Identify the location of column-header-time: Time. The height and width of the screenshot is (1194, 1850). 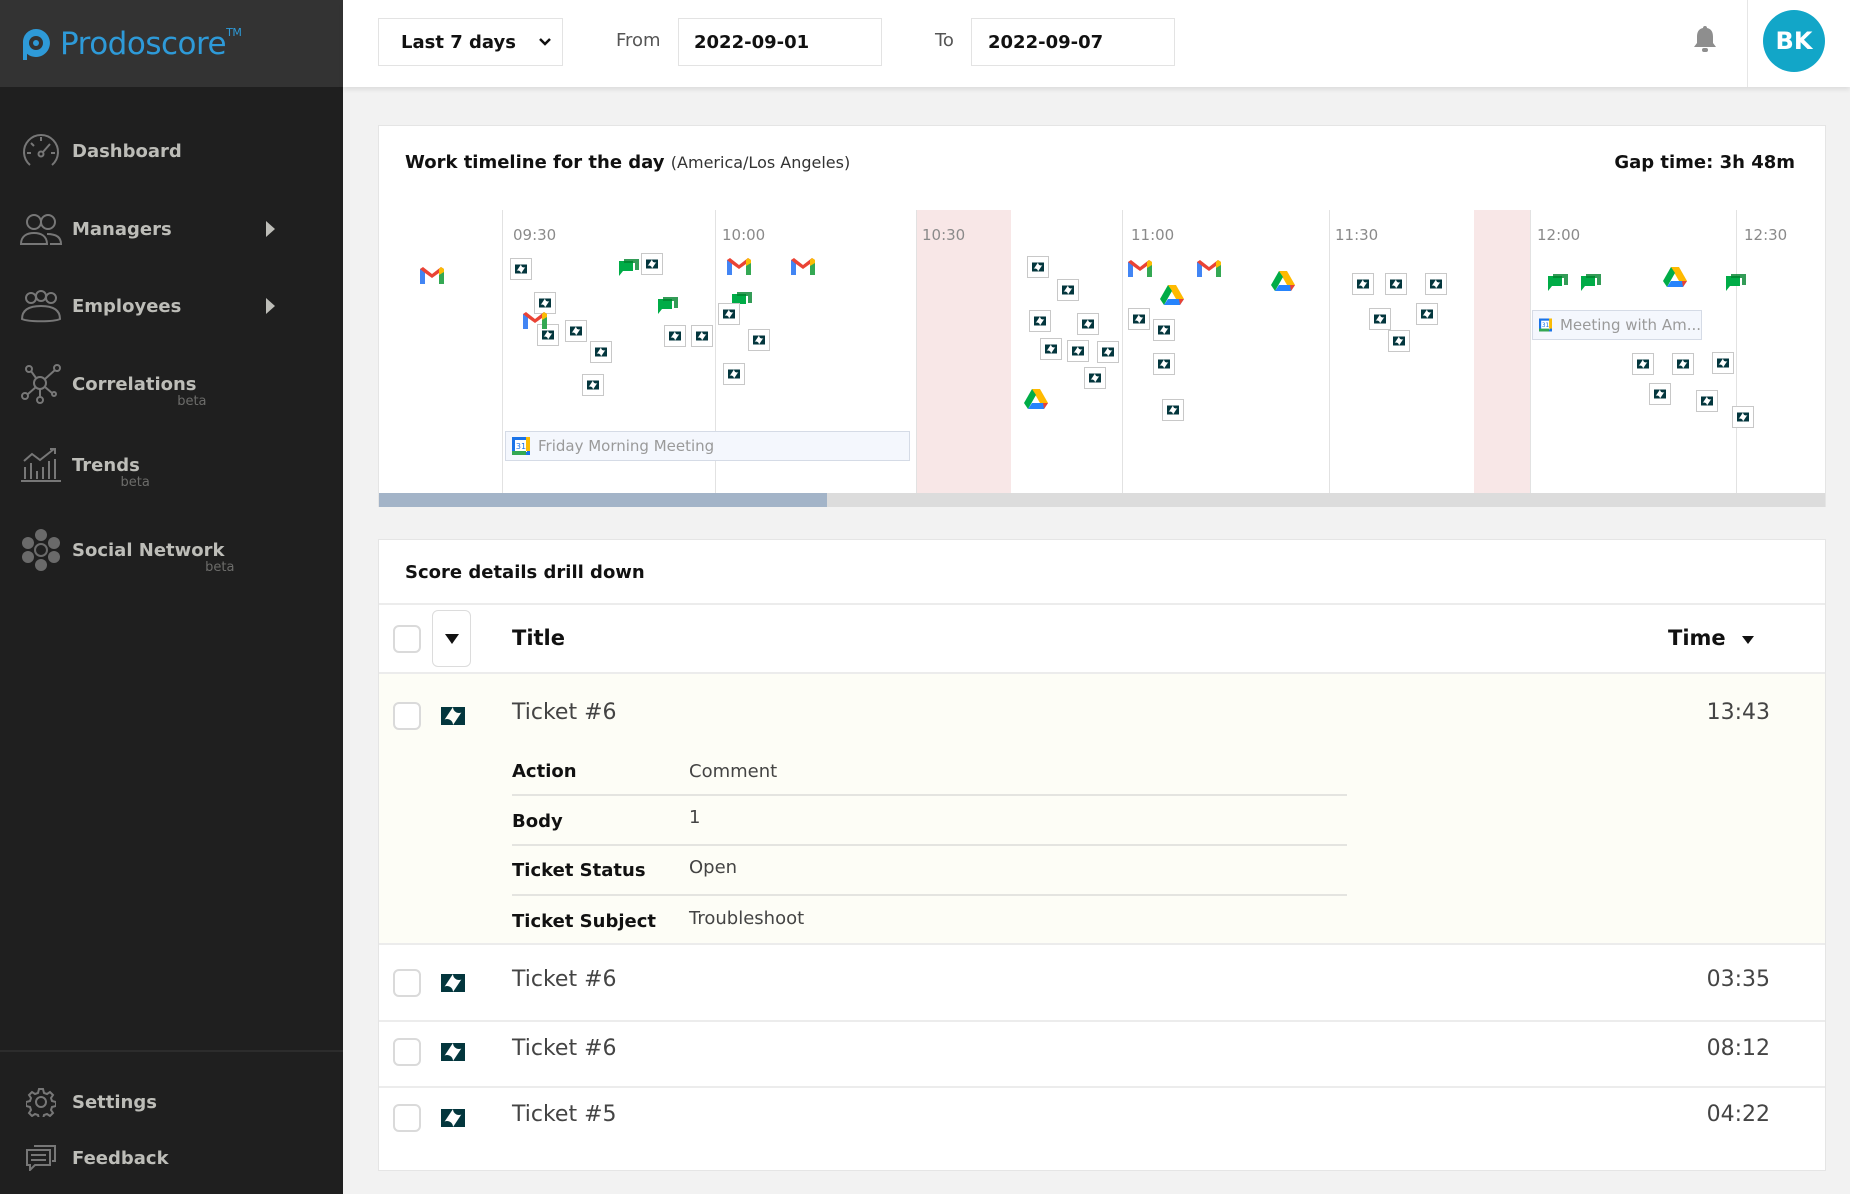
(1711, 638).